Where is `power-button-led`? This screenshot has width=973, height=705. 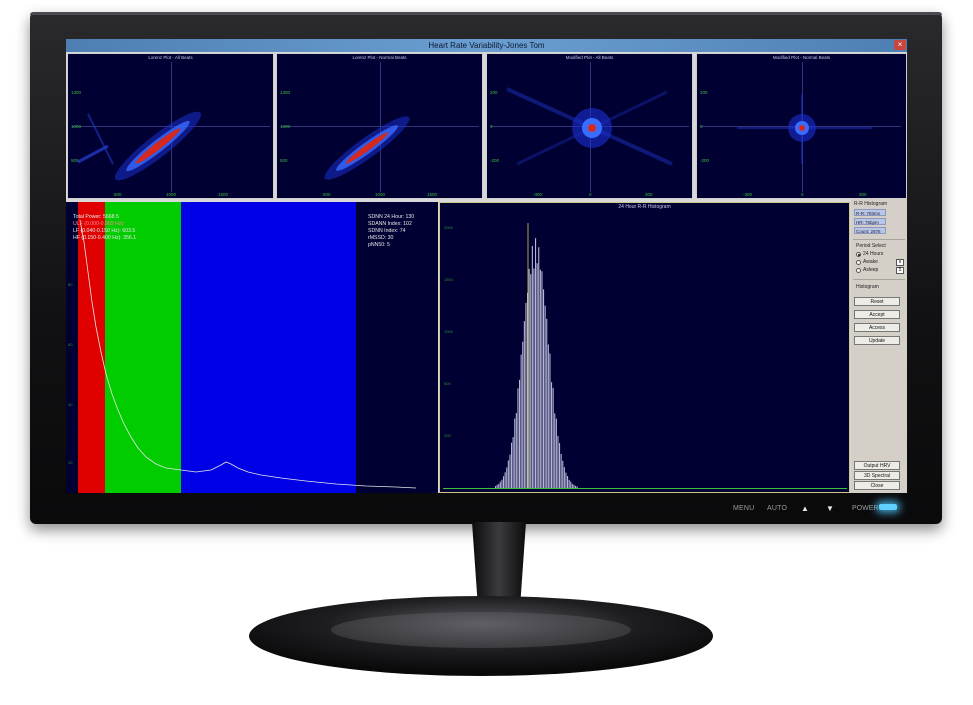
power-button-led is located at coordinates (888, 507).